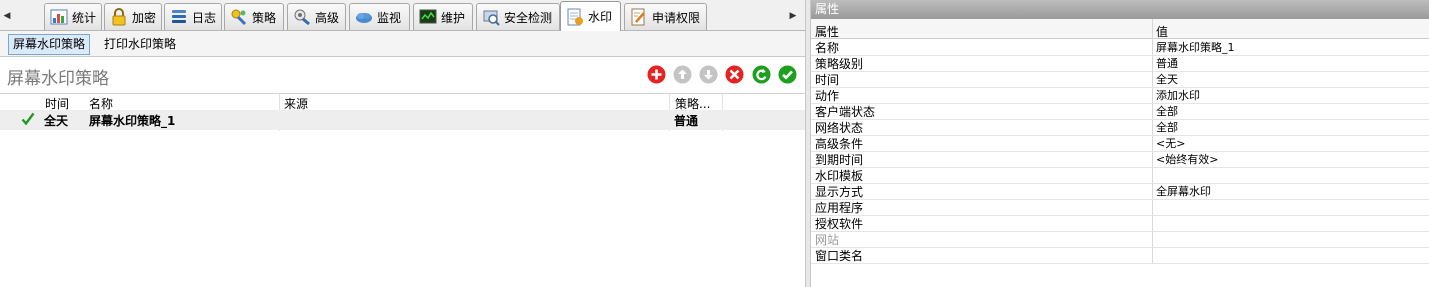 Image resolution: width=1429 pixels, height=287 pixels. I want to click on tab-label: 日志, so click(204, 17).